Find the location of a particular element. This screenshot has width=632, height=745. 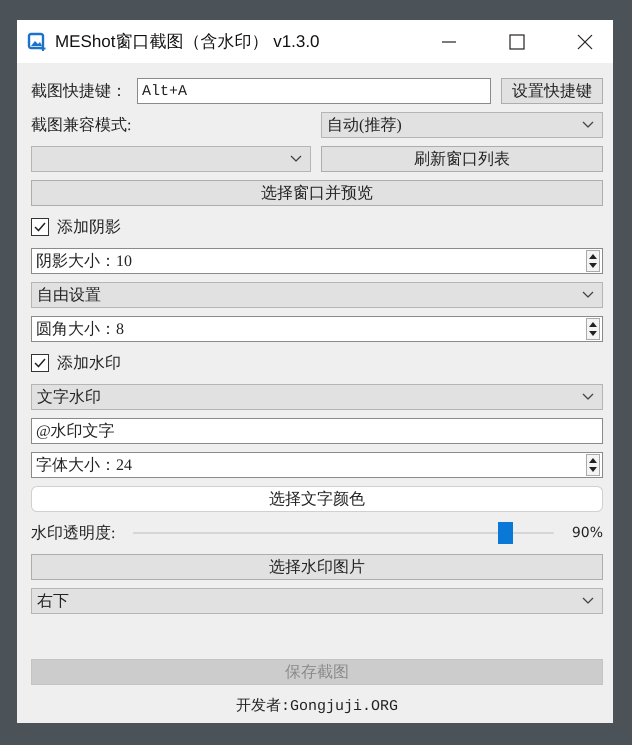

shortcut-field: Alt+A is located at coordinates (314, 91).